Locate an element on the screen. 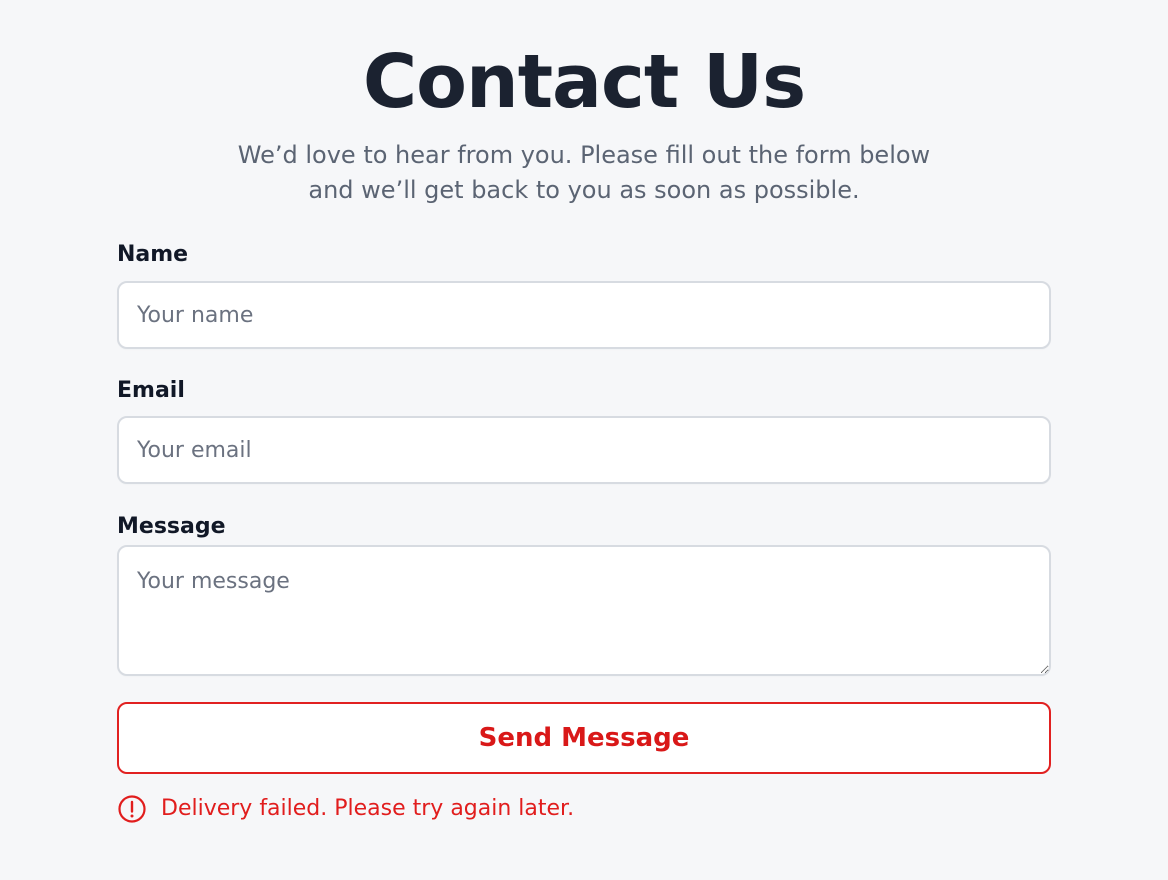  message-textarea is located at coordinates (584, 610).